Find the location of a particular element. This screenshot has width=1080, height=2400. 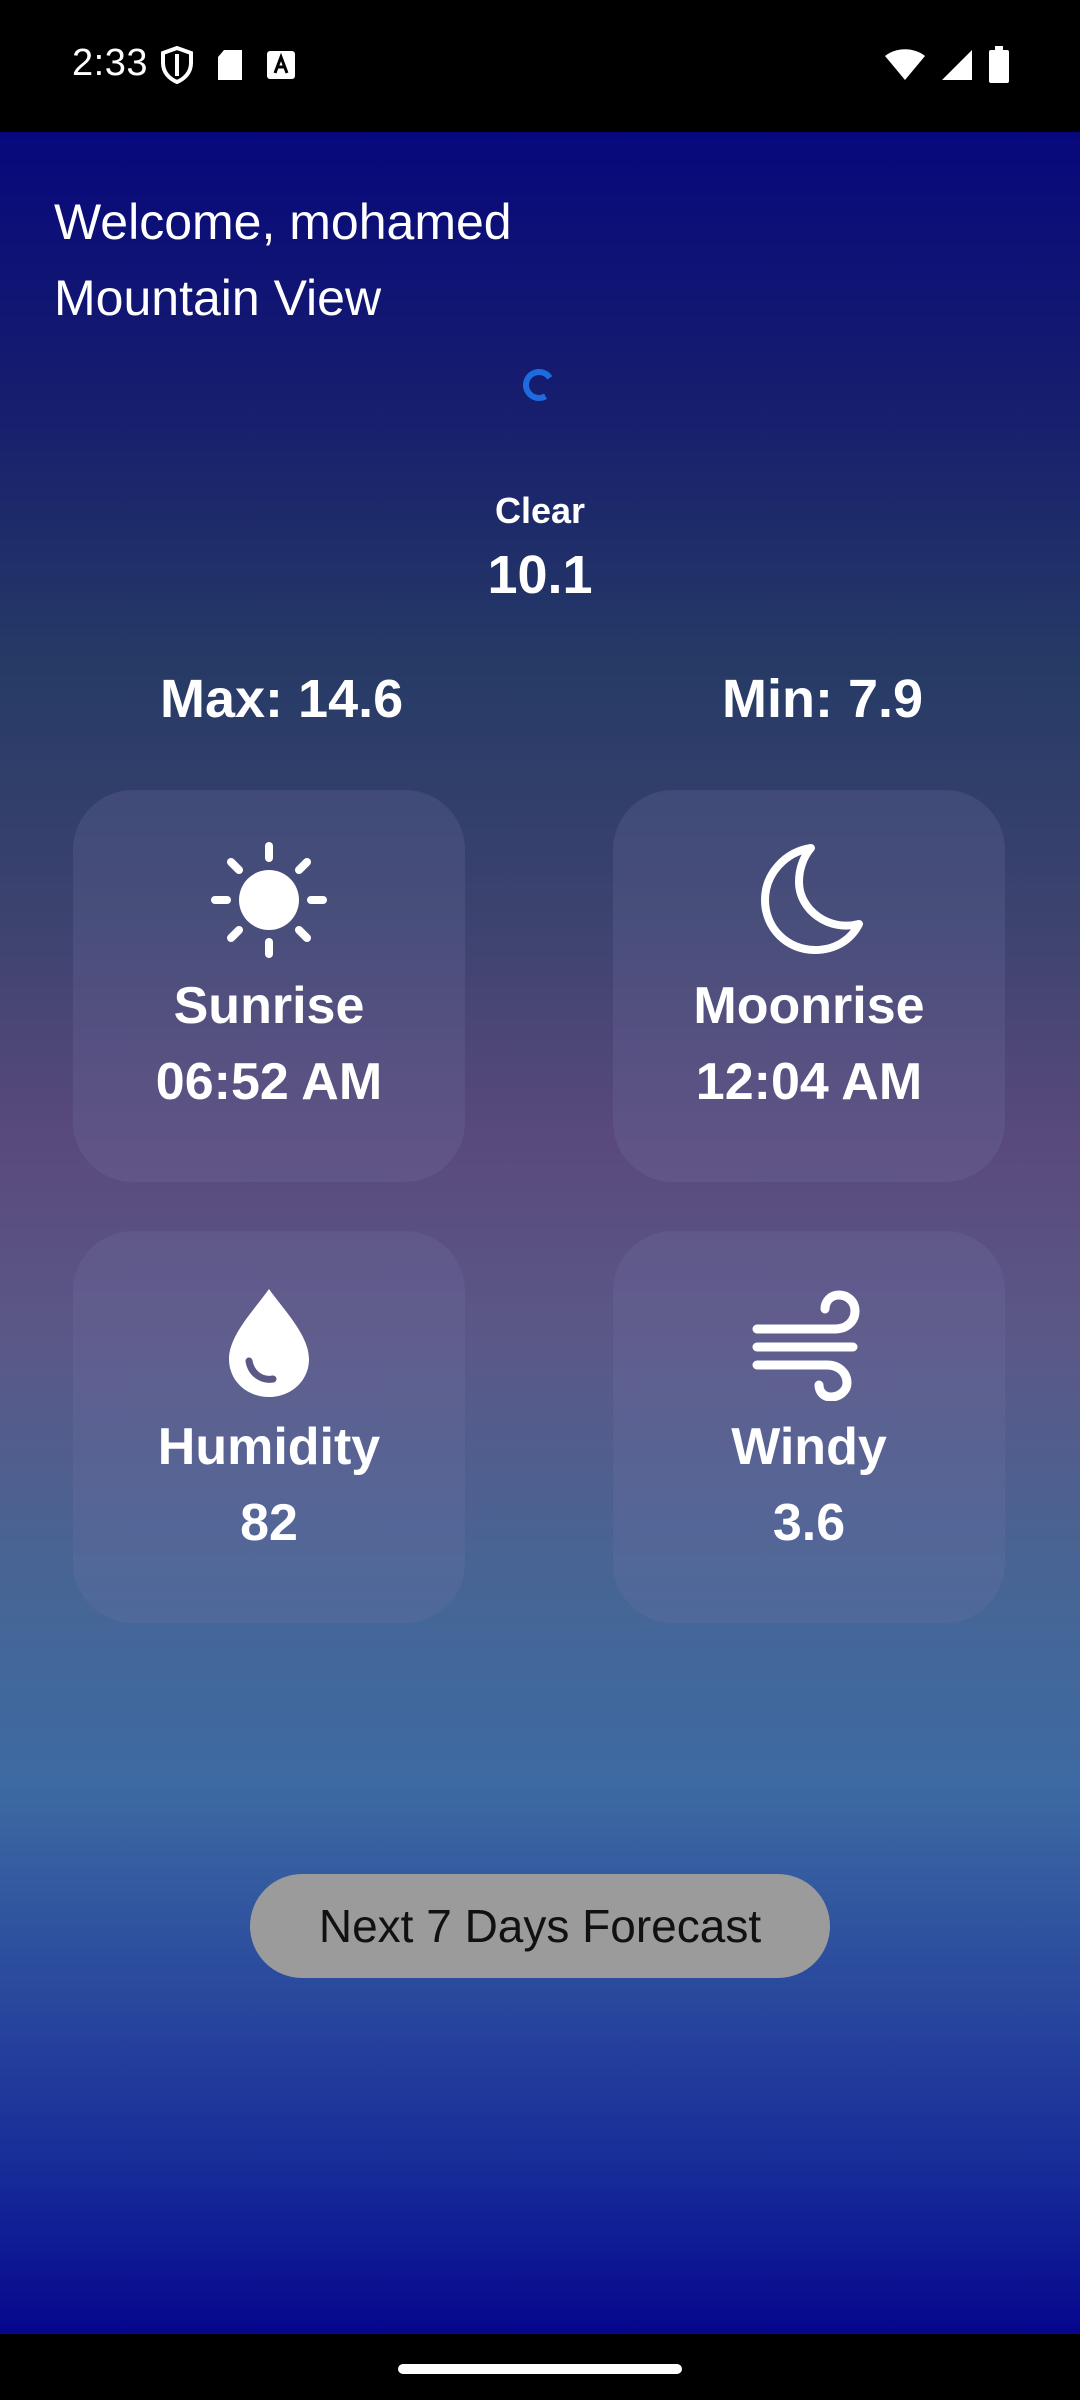

moonrise-card: Moonrise 12:04 AM is located at coordinates (809, 986).